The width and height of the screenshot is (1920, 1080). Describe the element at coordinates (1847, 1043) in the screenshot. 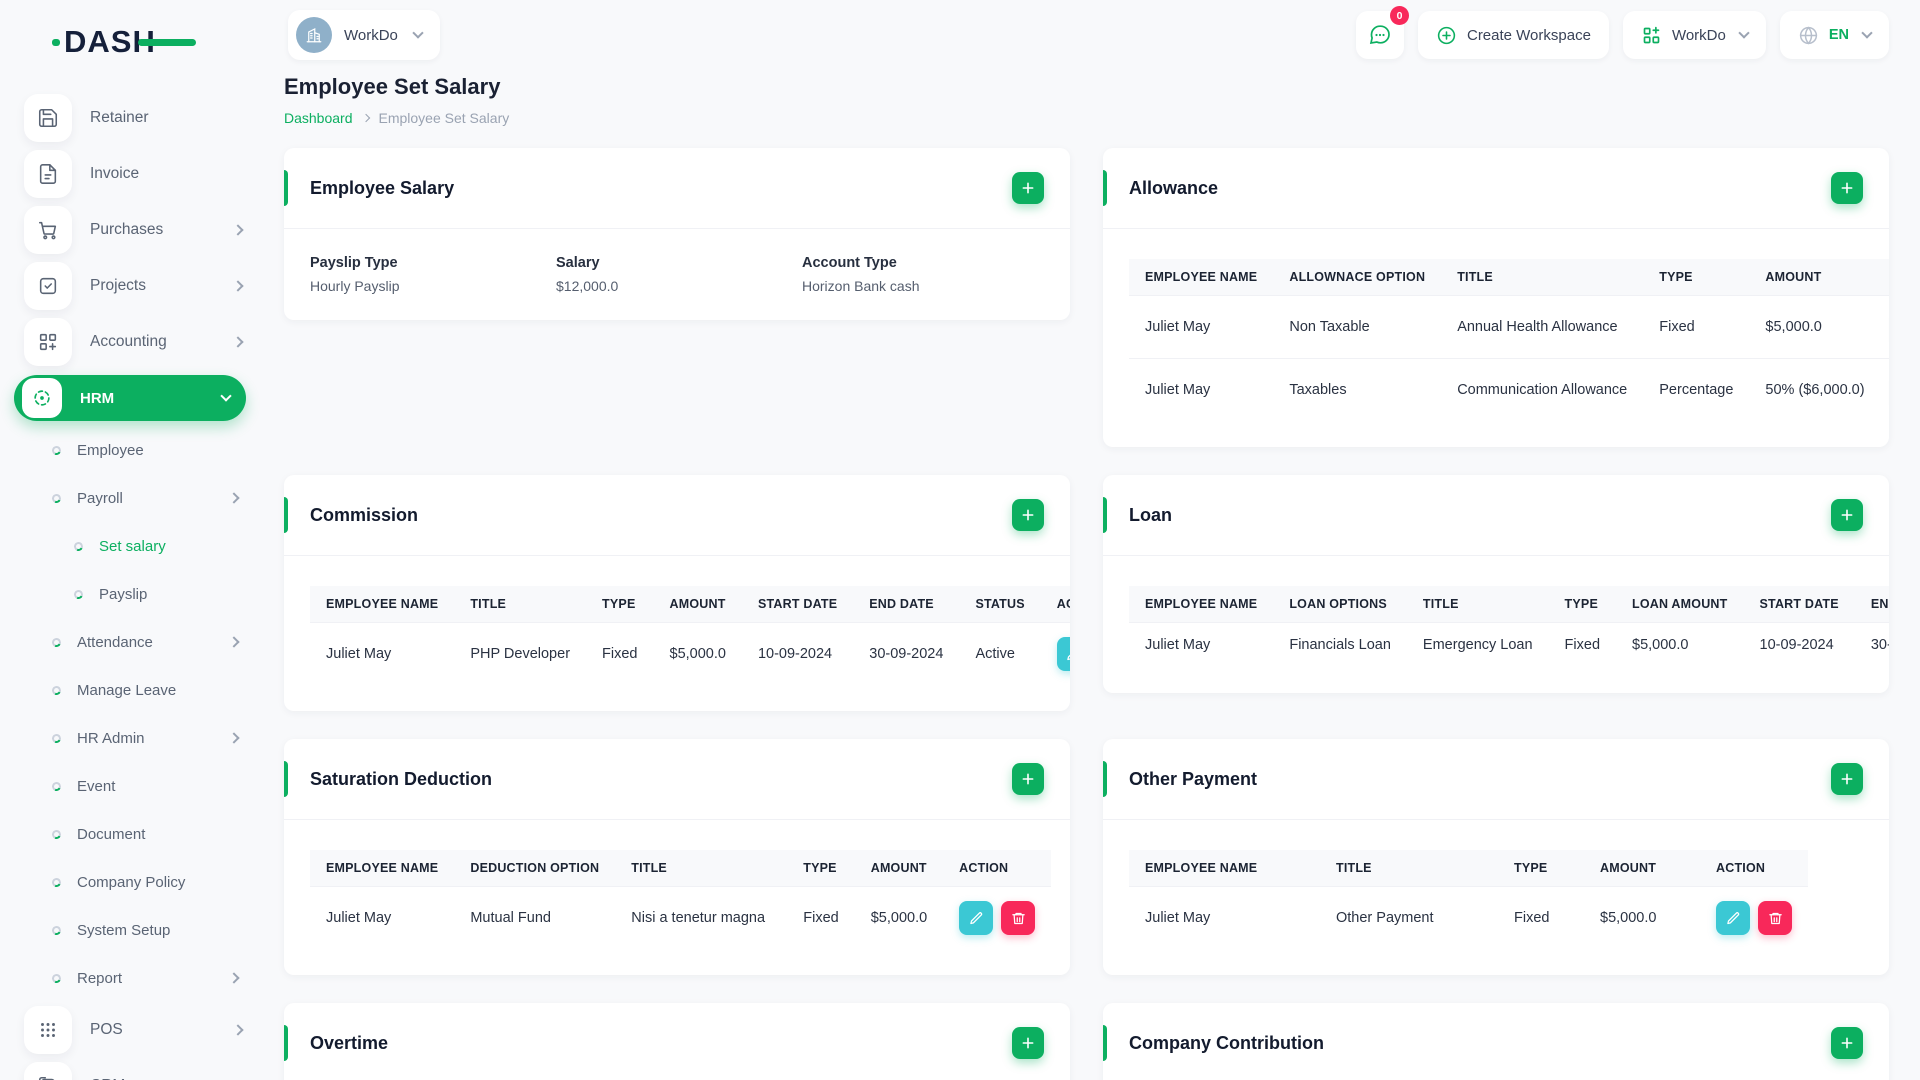

I see `add-company-contribution-button` at that location.